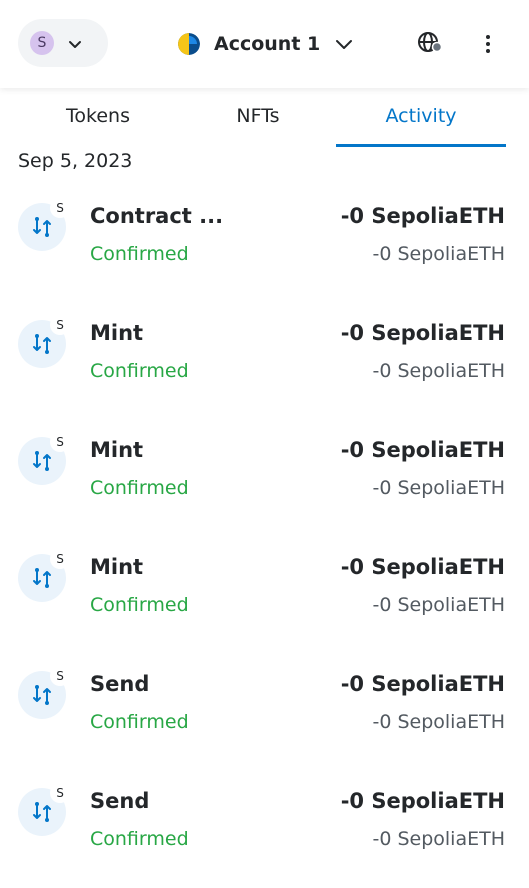 The width and height of the screenshot is (529, 888). Describe the element at coordinates (63, 43) in the screenshot. I see `network-picker-button: S` at that location.